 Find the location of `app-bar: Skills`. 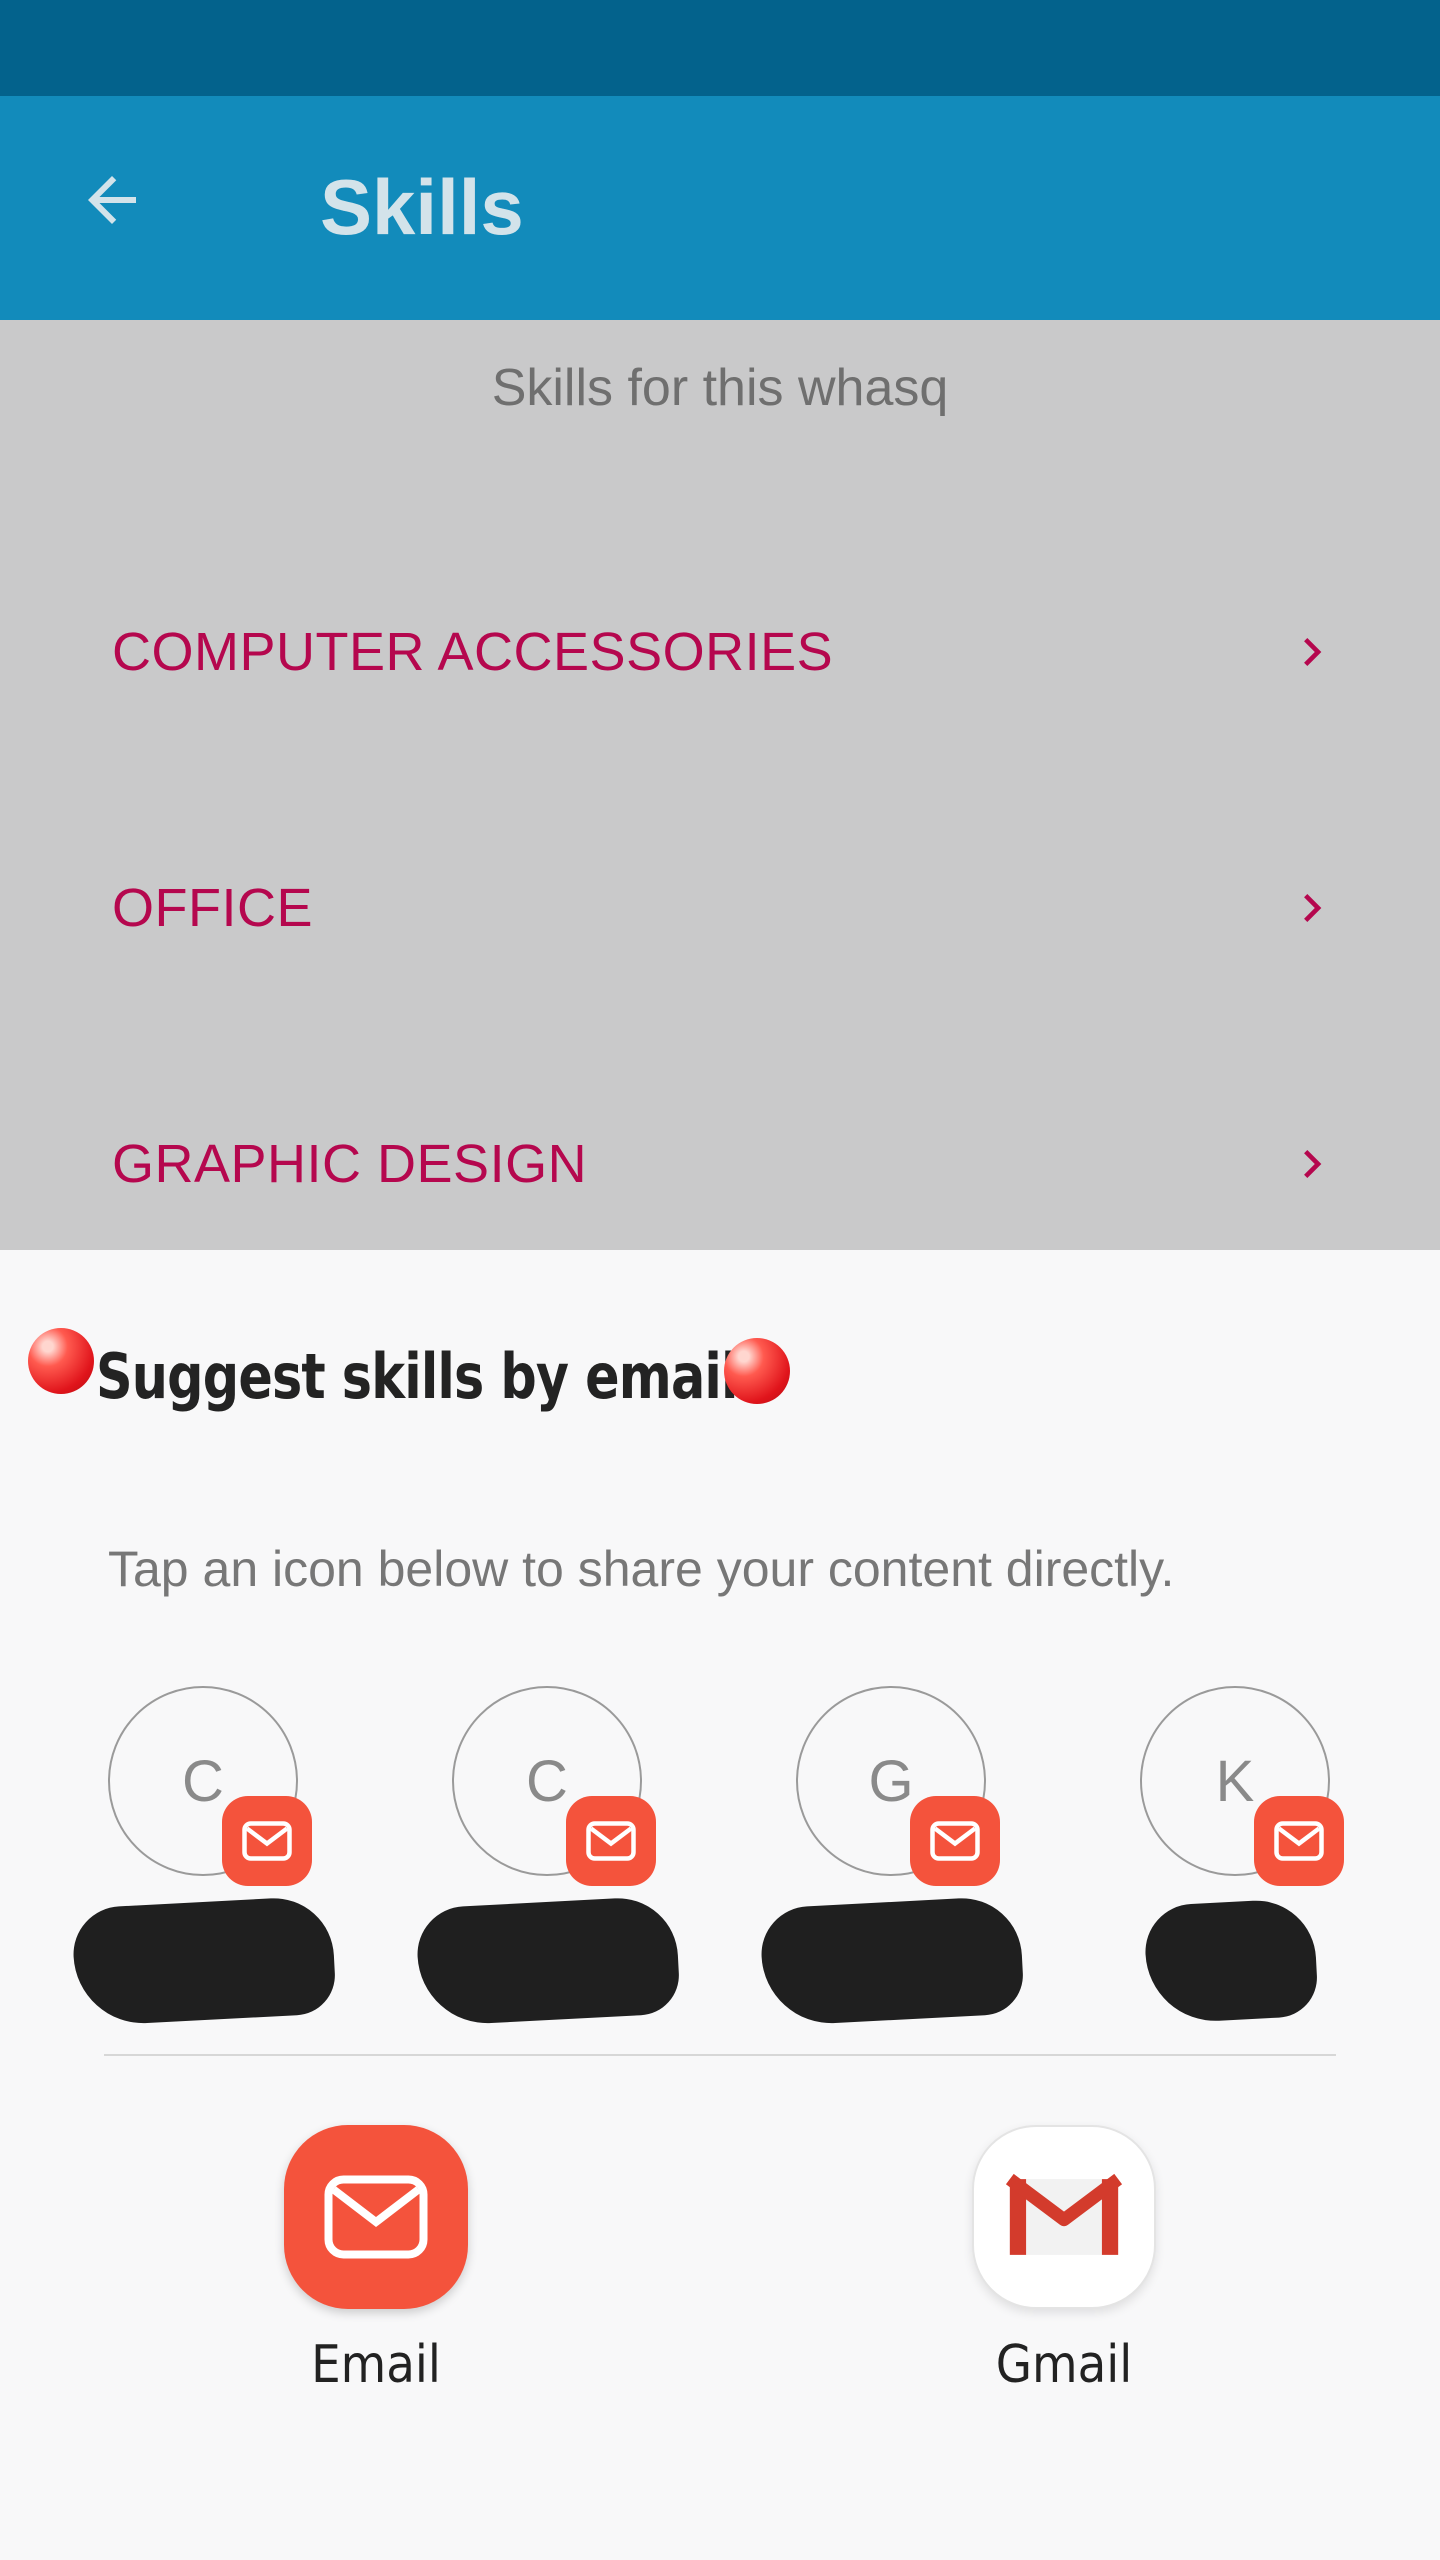

app-bar: Skills is located at coordinates (720, 208).